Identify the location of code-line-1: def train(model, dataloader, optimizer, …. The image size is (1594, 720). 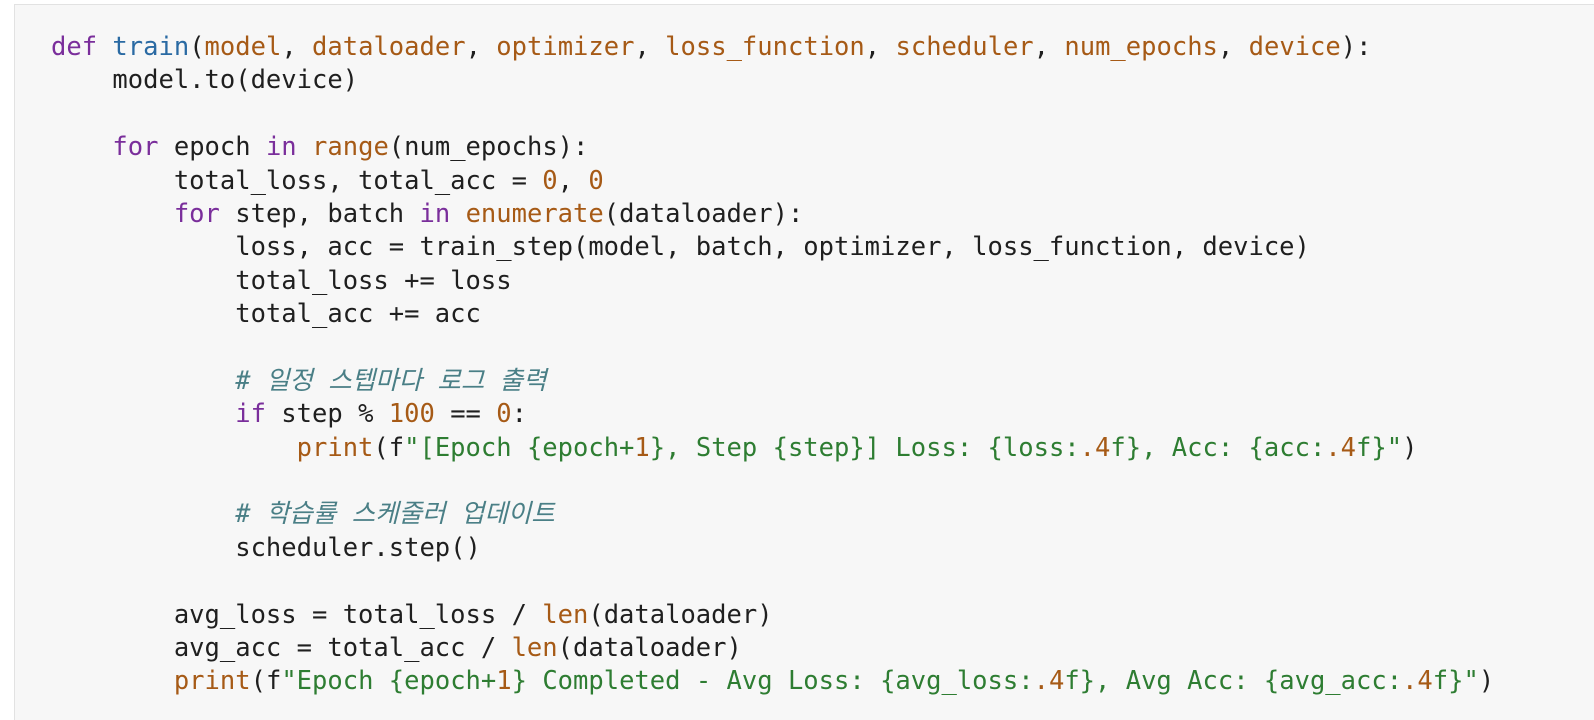
(772, 47).